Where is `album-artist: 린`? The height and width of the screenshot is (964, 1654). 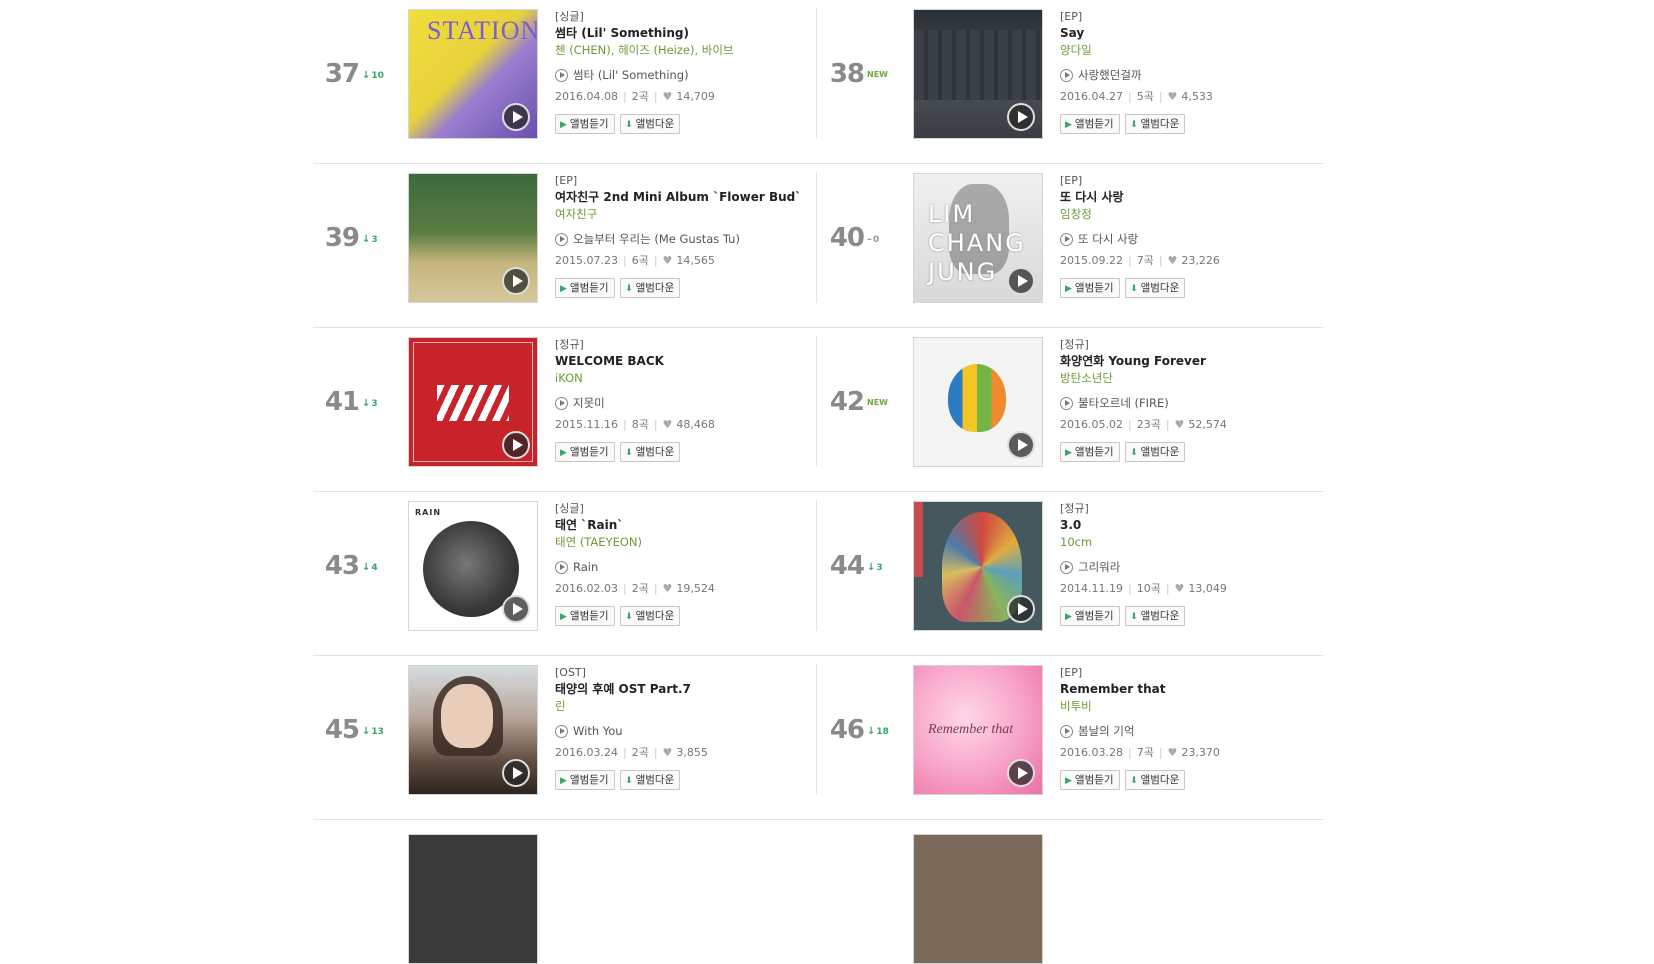
album-artist: 린 is located at coordinates (675, 706).